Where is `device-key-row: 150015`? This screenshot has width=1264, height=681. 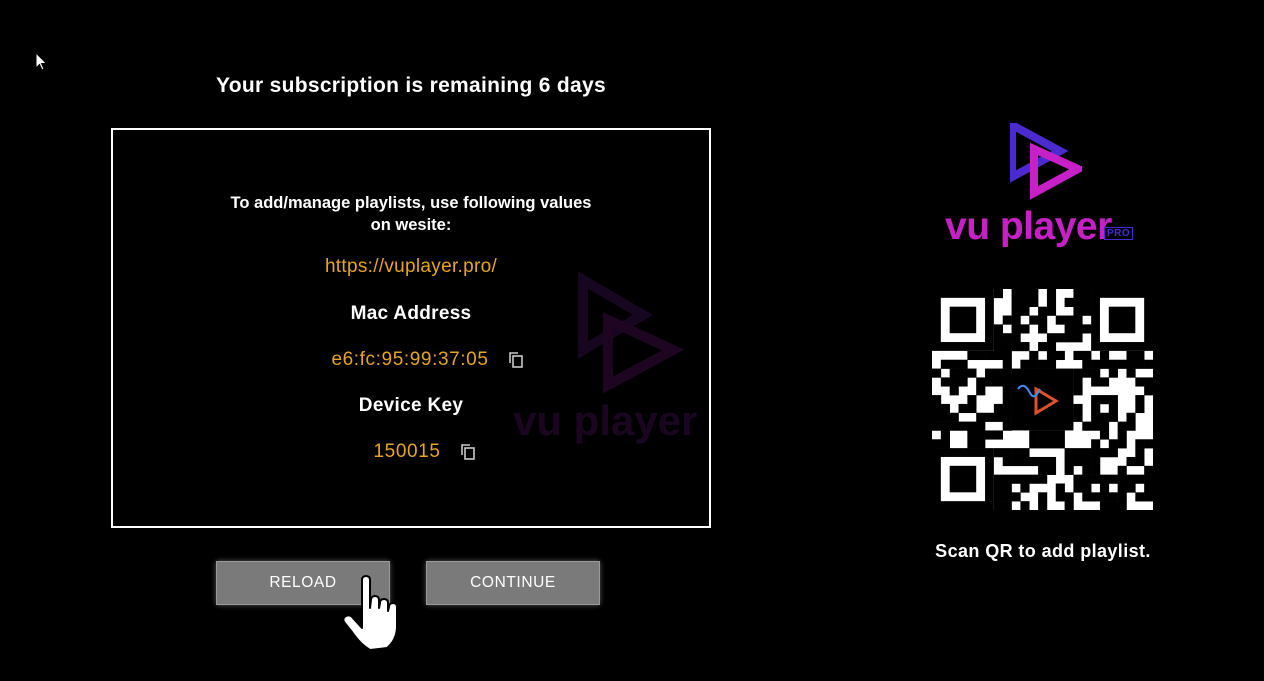 device-key-row: 150015 is located at coordinates (411, 452).